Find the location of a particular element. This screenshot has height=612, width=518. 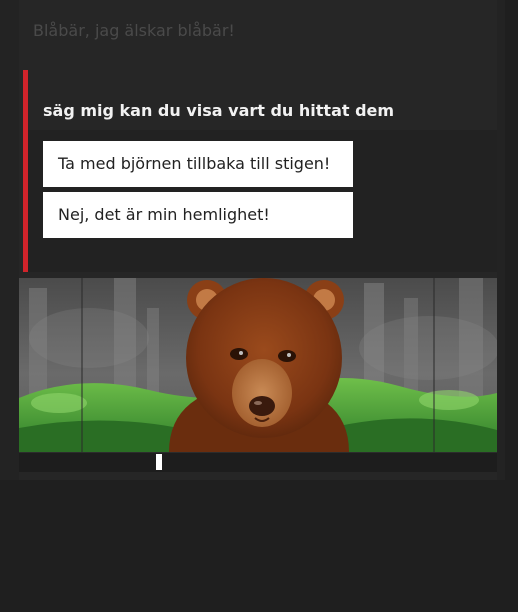

video-progress-handle is located at coordinates (159, 462).